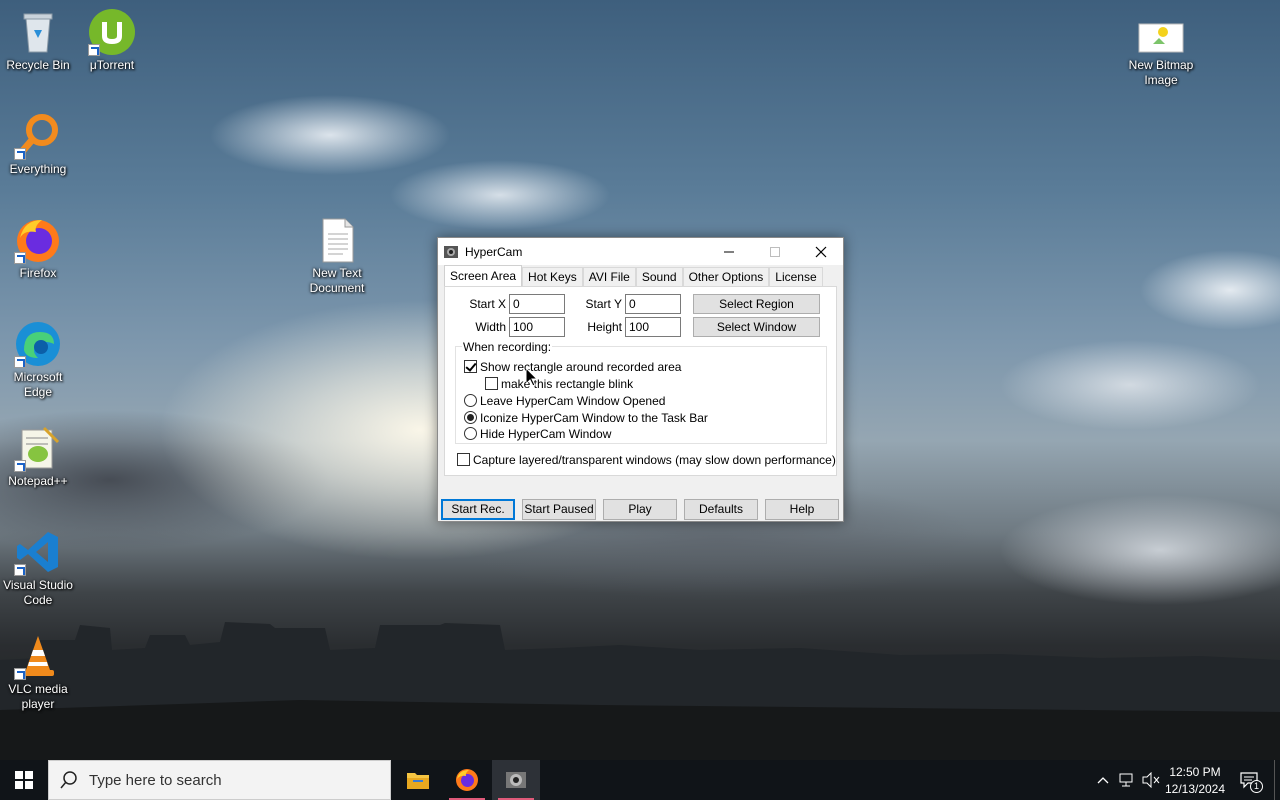 This screenshot has height=800, width=1280. What do you see at coordinates (68, 780) in the screenshot?
I see `search-icon` at bounding box center [68, 780].